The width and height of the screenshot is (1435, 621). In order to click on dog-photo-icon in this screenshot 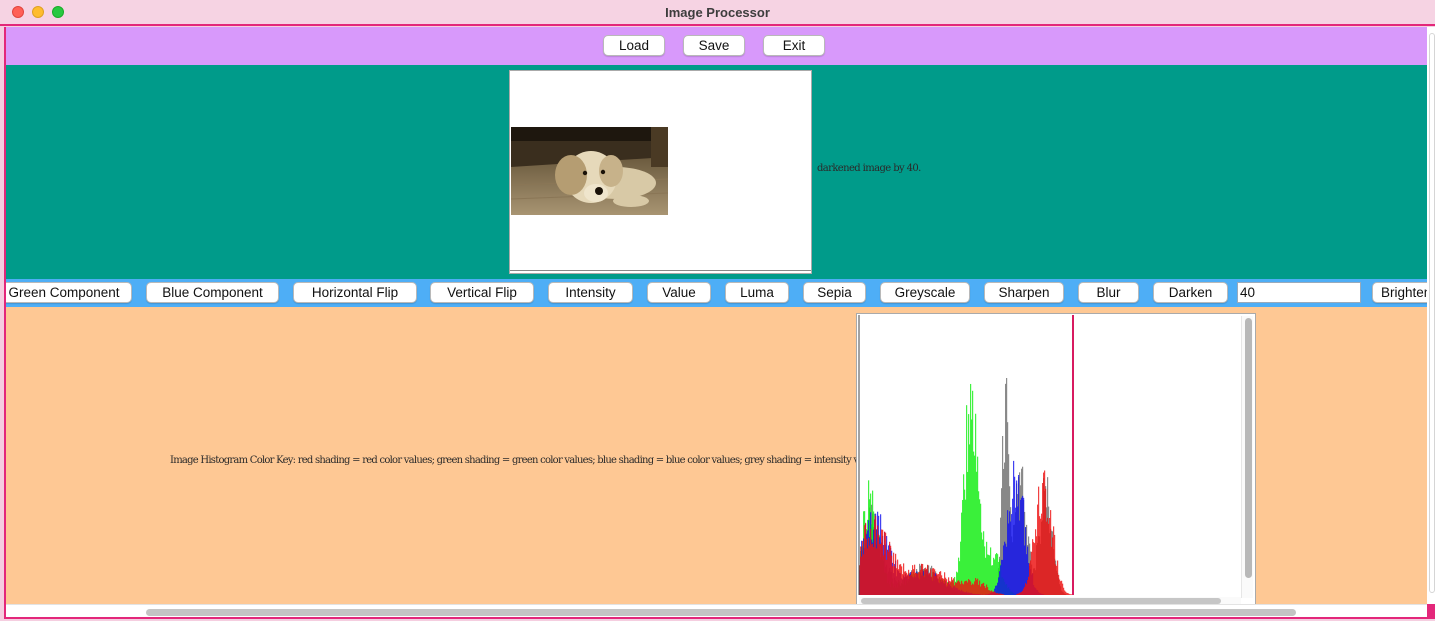, I will do `click(589, 171)`.